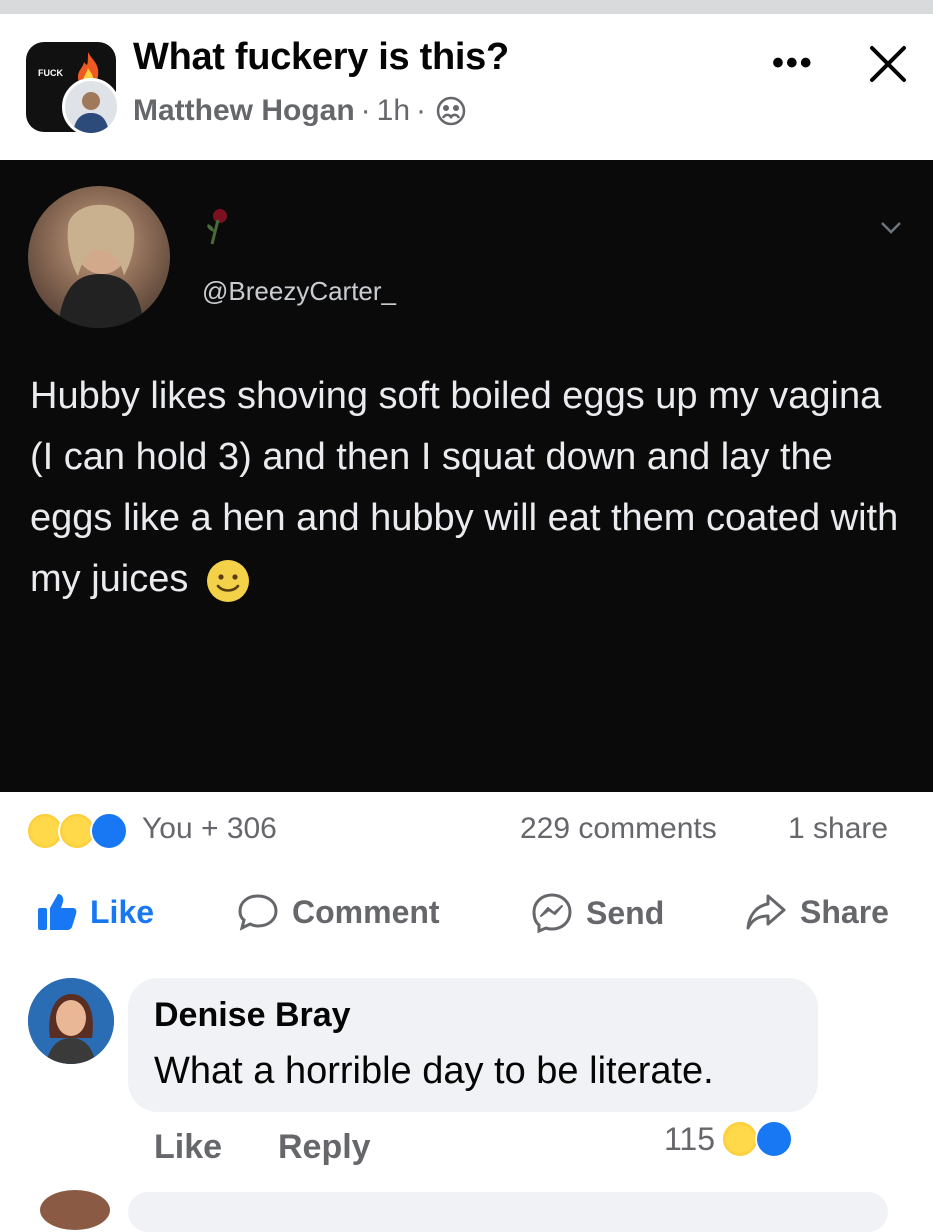 This screenshot has height=1232, width=933. Describe the element at coordinates (625, 912) in the screenshot. I see `send-button-label: Send` at that location.